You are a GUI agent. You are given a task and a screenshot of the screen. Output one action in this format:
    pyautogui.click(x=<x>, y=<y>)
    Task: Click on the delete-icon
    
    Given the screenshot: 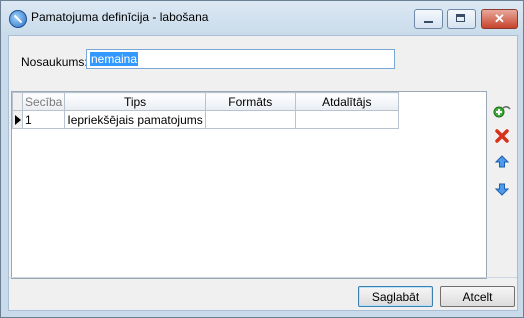 What is the action you would take?
    pyautogui.click(x=502, y=136)
    